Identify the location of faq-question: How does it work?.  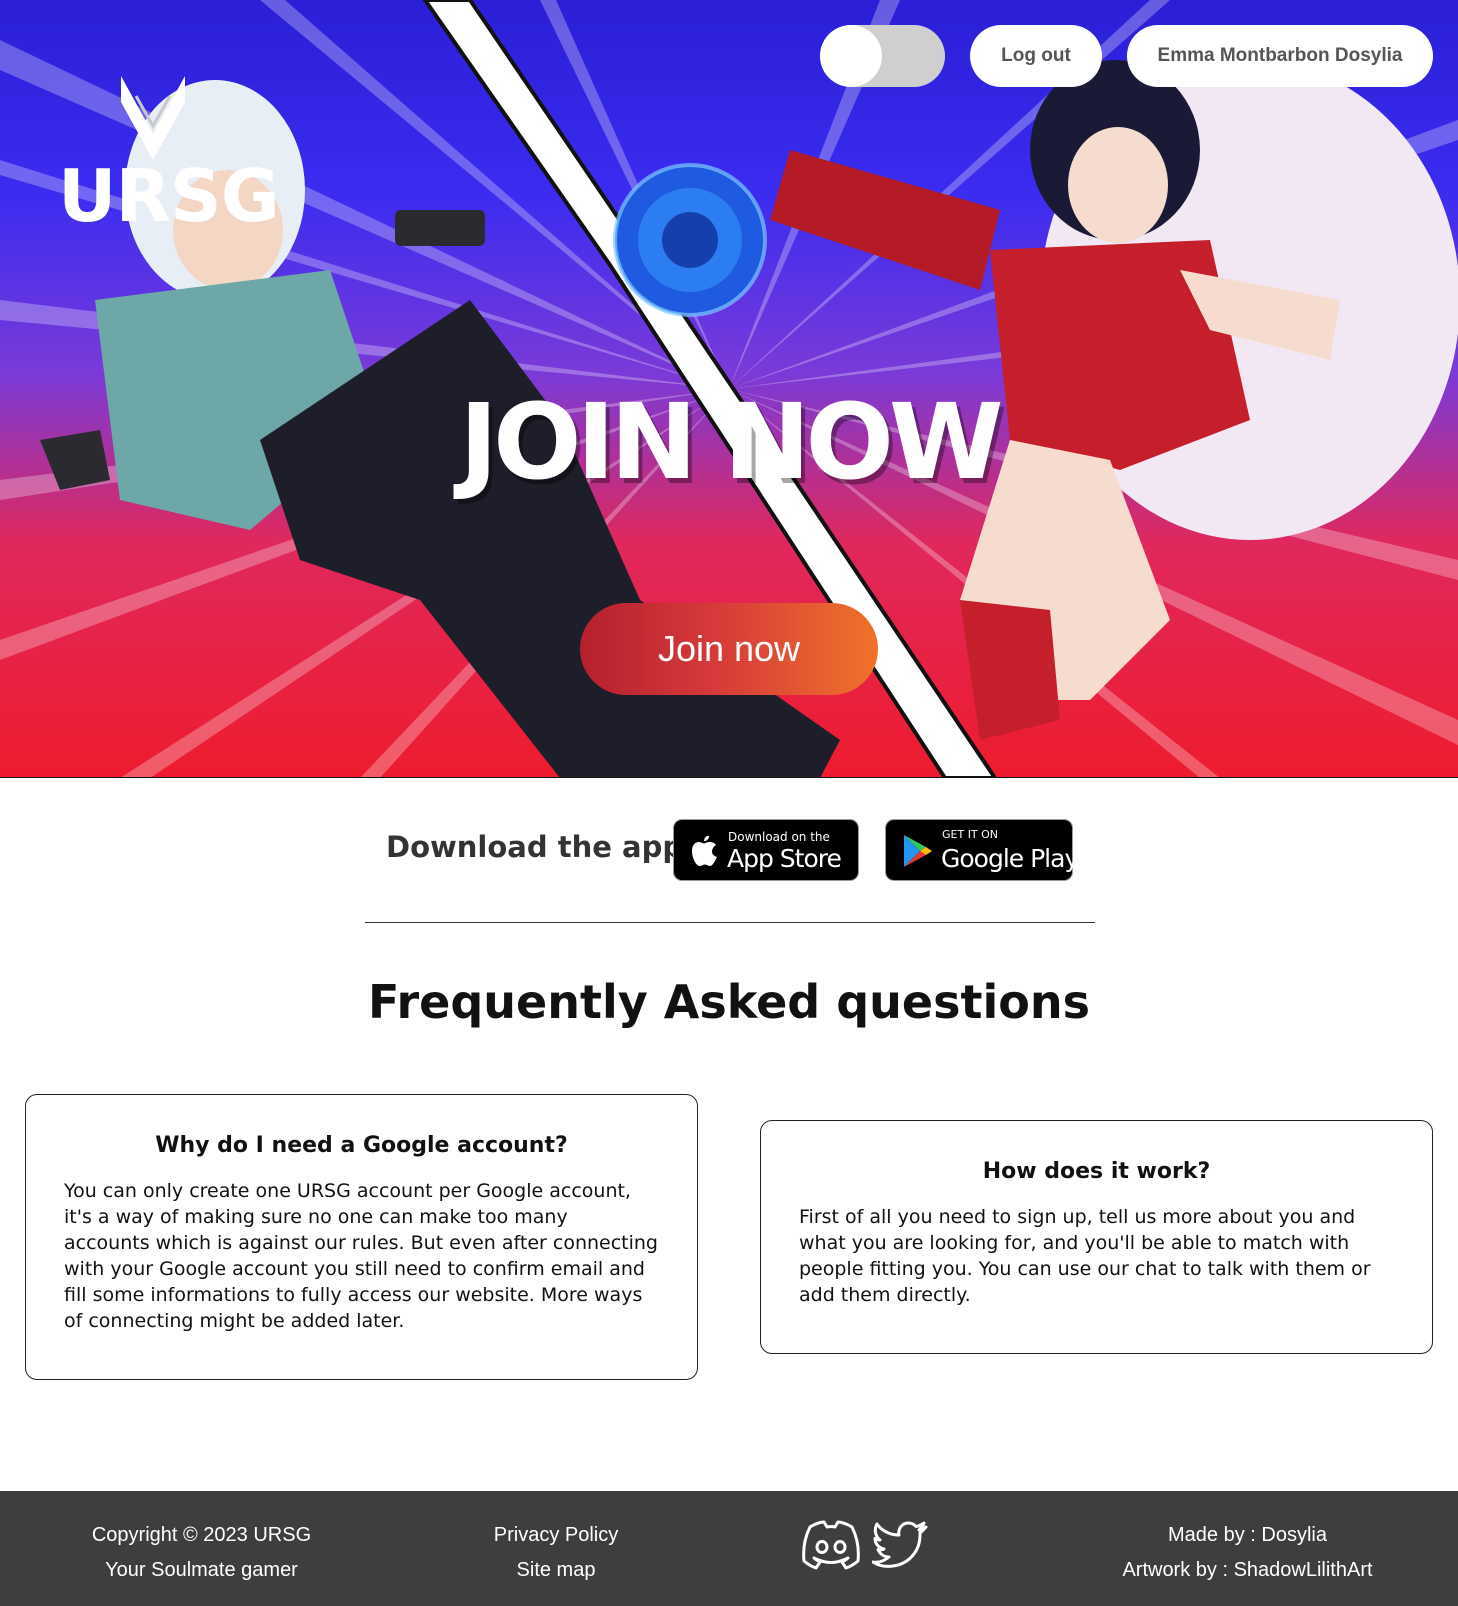
(1096, 1171).